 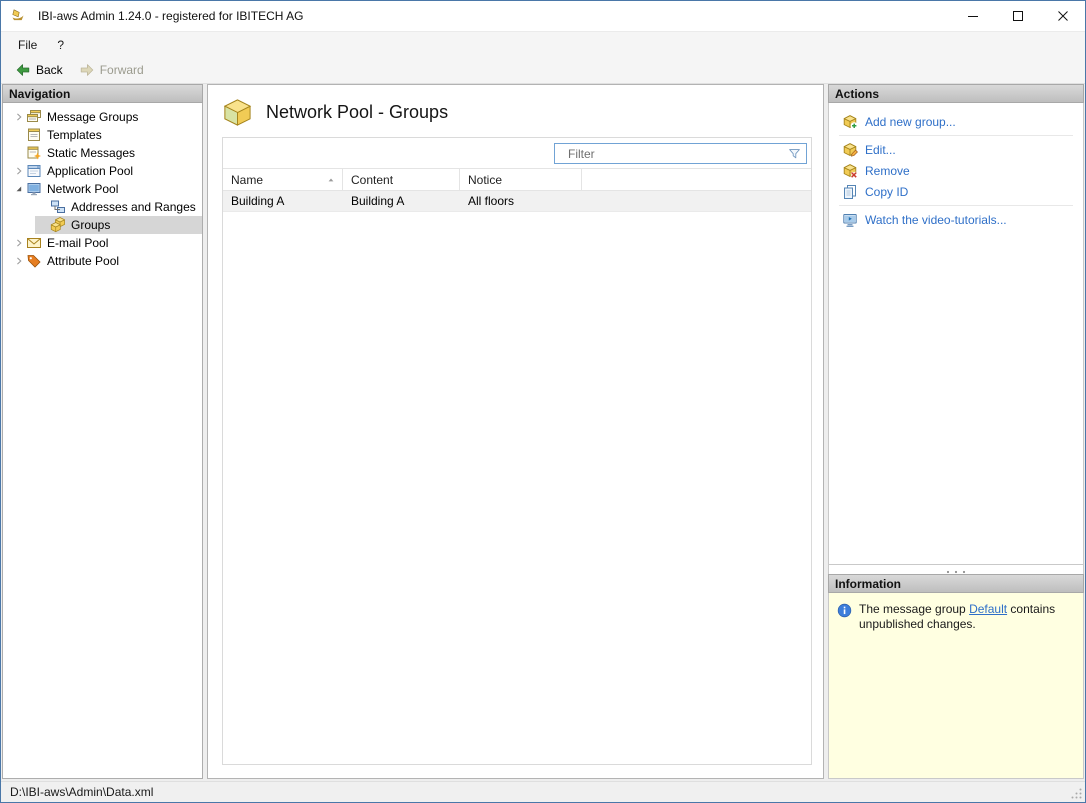 What do you see at coordinates (102, 93) in the screenshot?
I see `navigation-panel-header: Navigation` at bounding box center [102, 93].